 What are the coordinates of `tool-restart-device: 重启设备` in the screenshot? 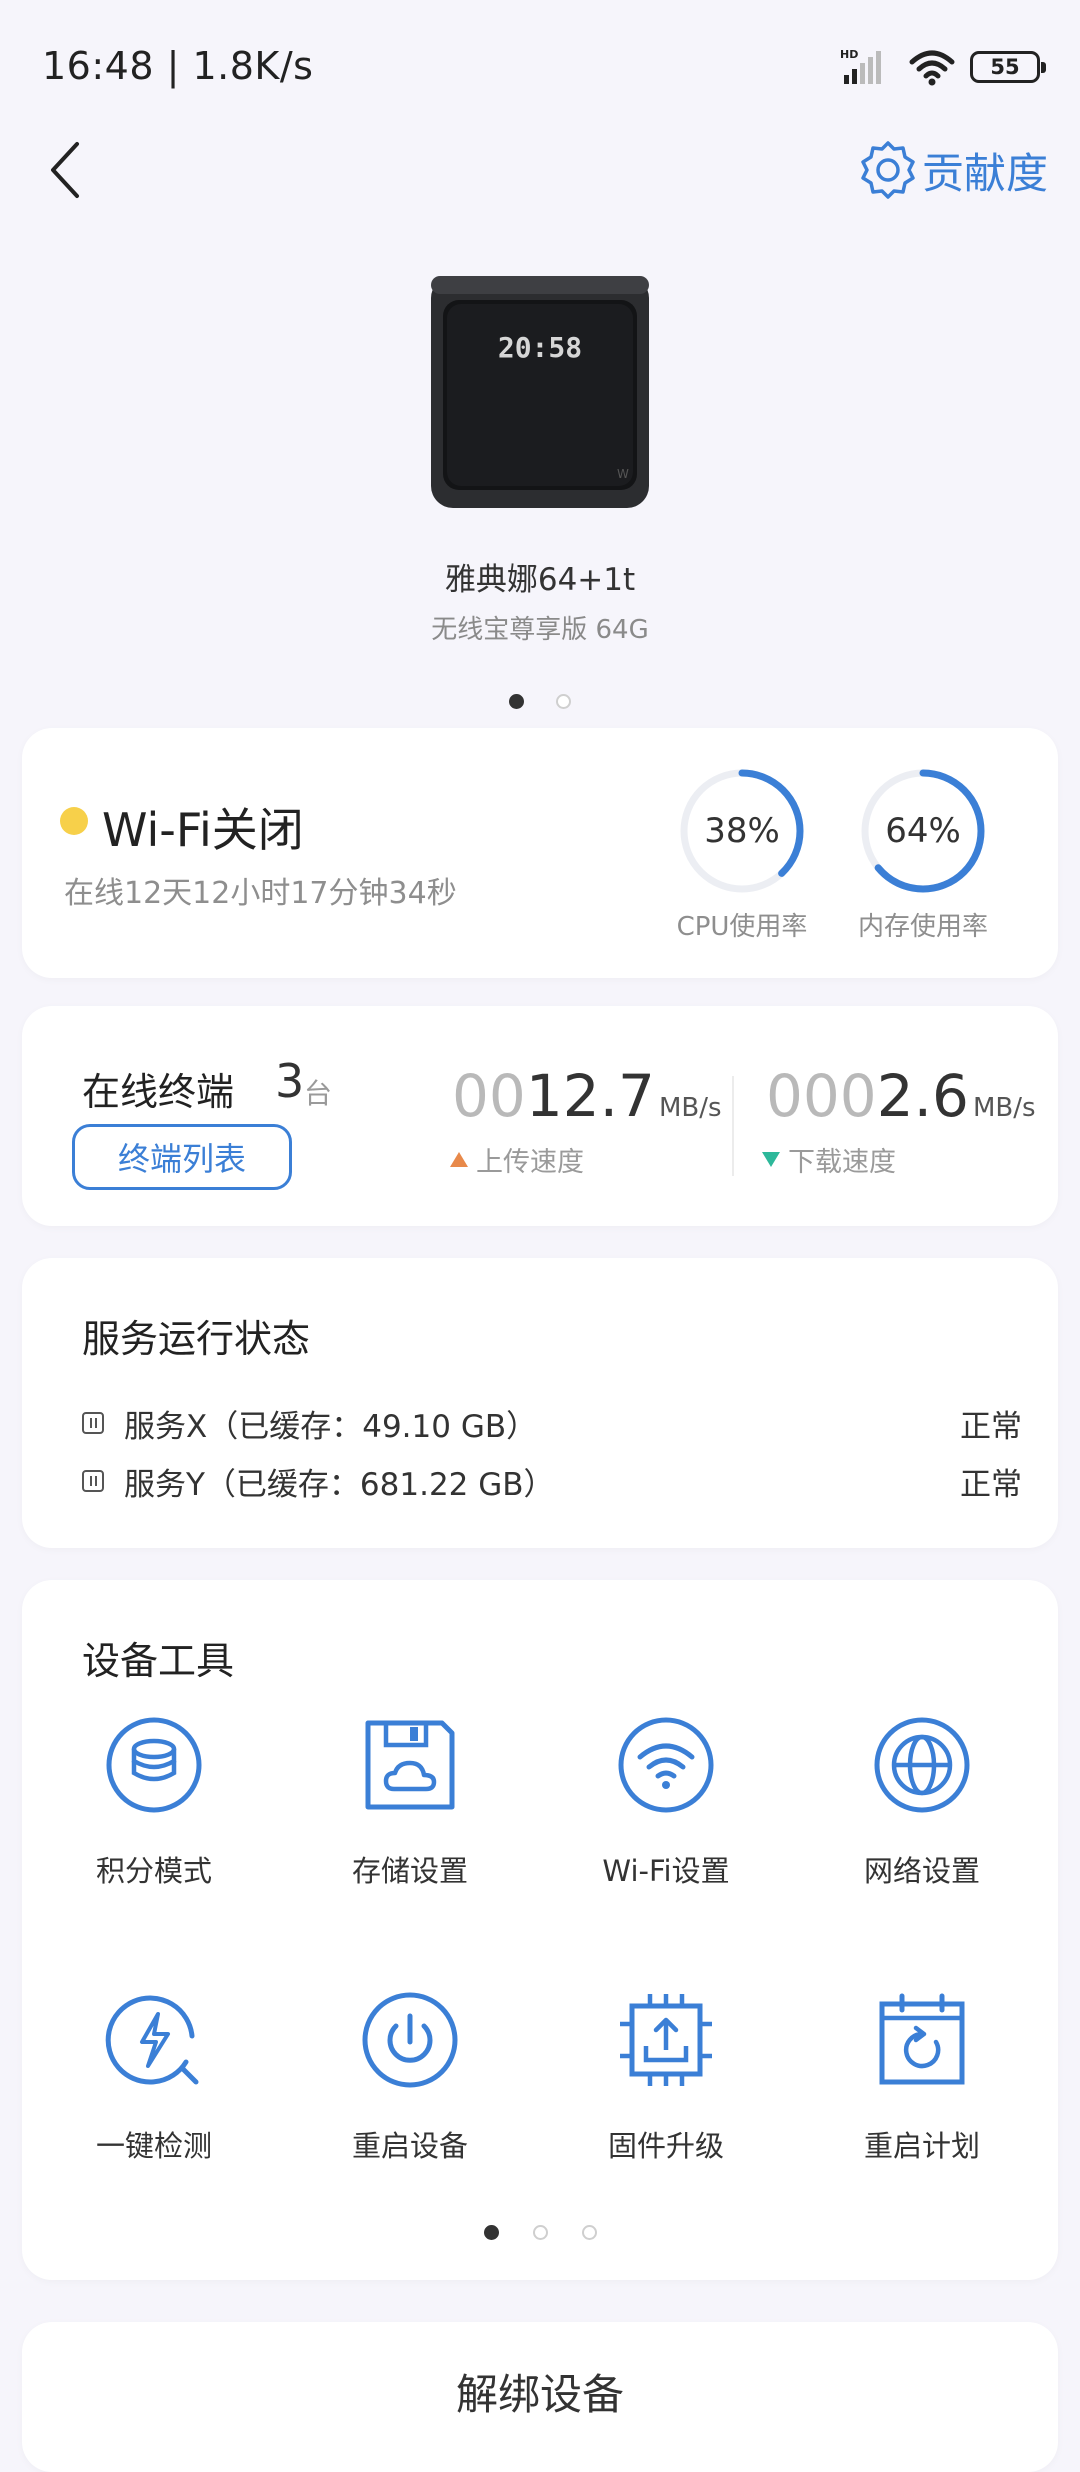 It's located at (410, 2075).